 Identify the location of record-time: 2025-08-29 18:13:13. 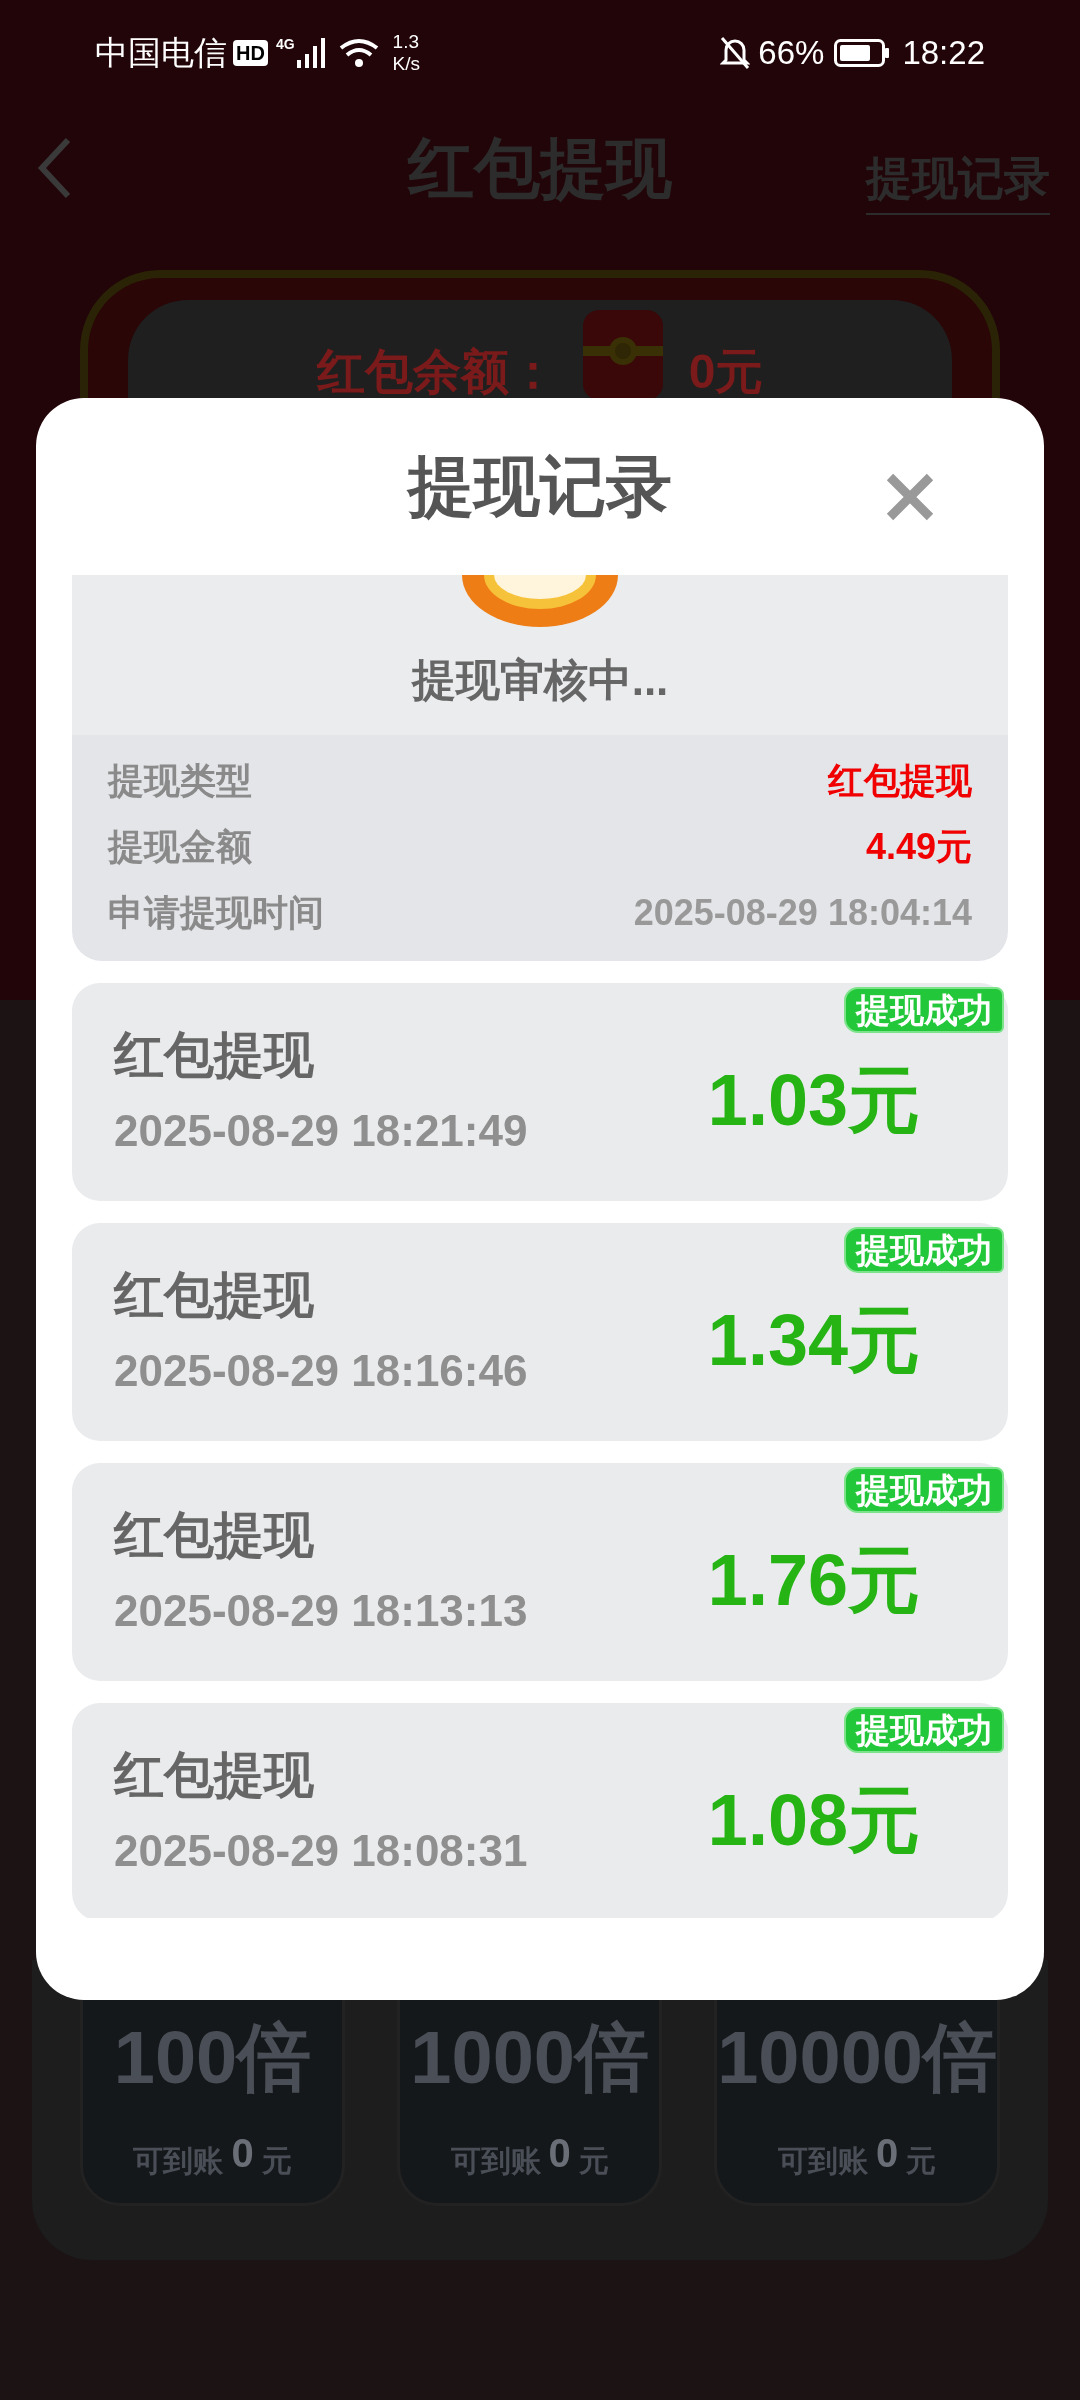
(321, 1611).